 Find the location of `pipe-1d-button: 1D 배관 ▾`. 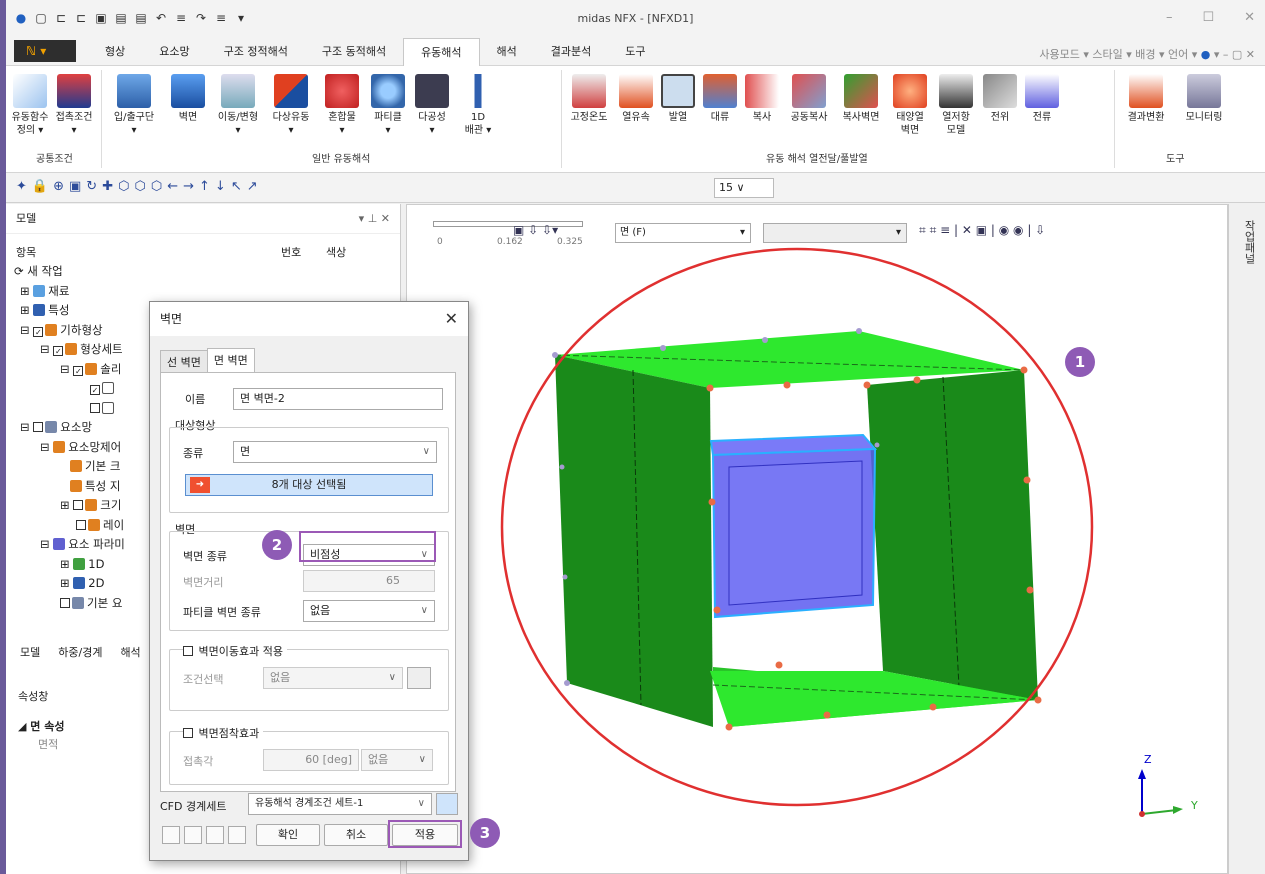

pipe-1d-button: 1D 배관 ▾ is located at coordinates (478, 105).